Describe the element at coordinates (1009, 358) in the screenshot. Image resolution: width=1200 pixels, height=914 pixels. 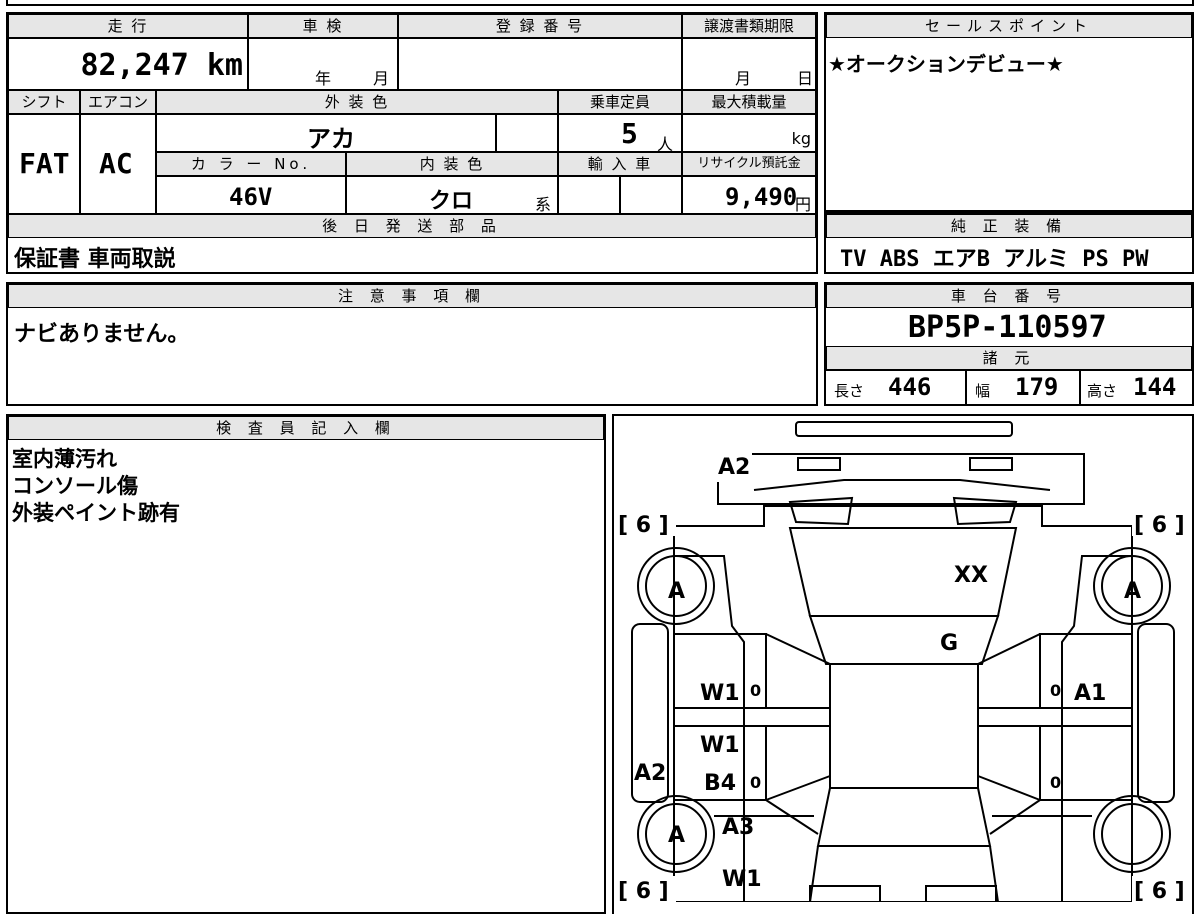
I see `specs-header: 諸 元` at that location.